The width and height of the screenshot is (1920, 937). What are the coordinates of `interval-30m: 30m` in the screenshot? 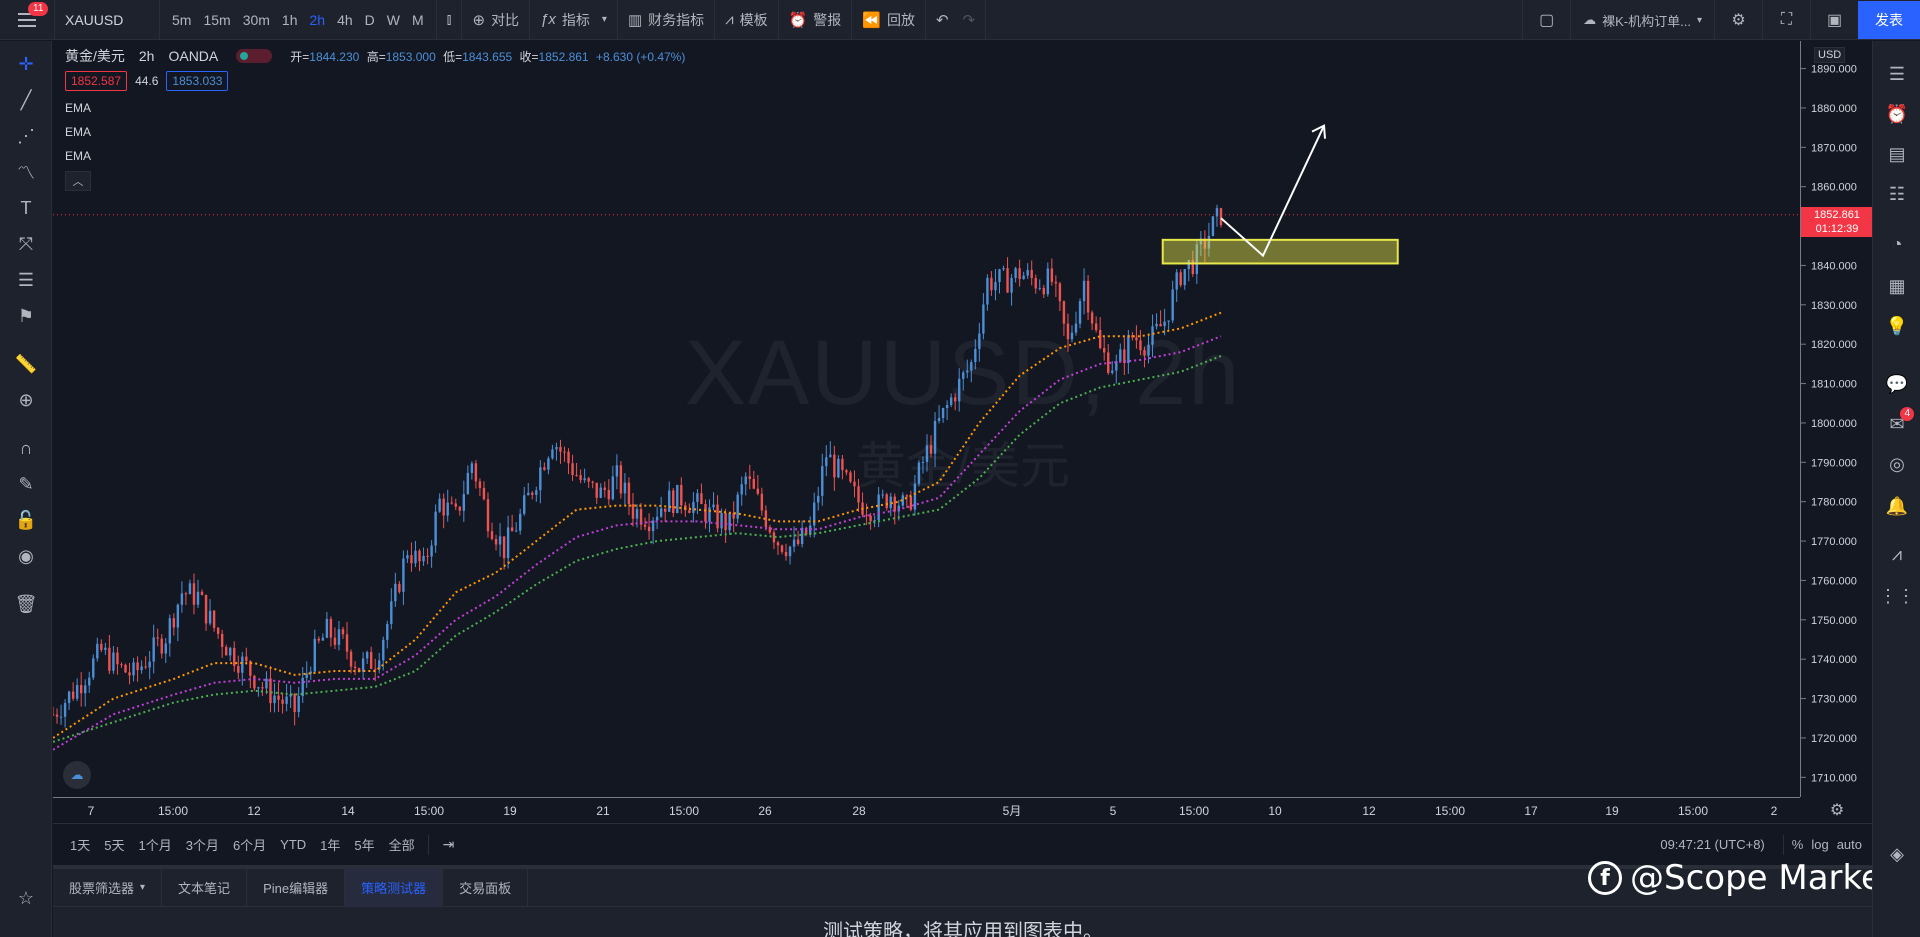 It's located at (256, 20).